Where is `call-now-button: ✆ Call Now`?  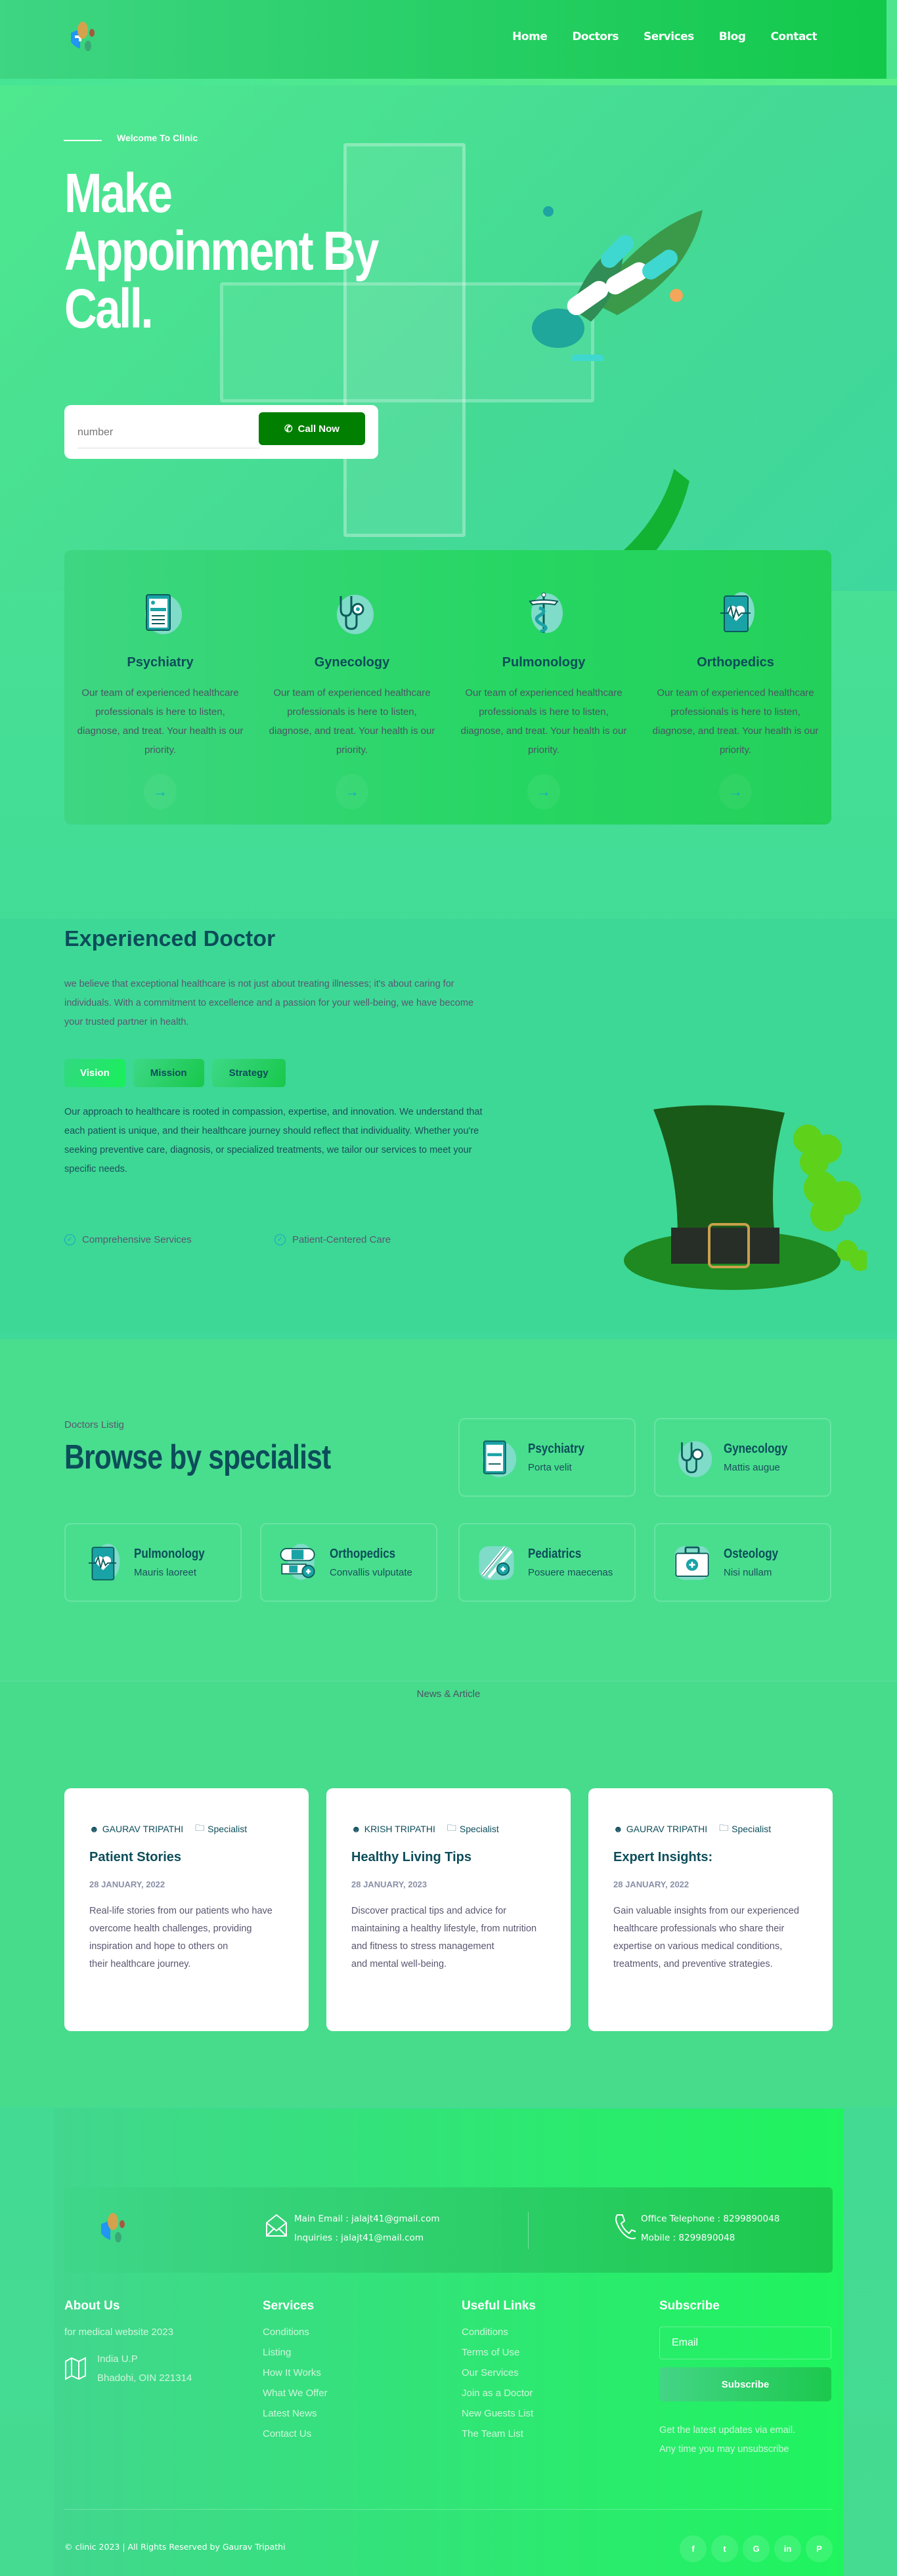
call-now-button: ✆ Call Now is located at coordinates (312, 428).